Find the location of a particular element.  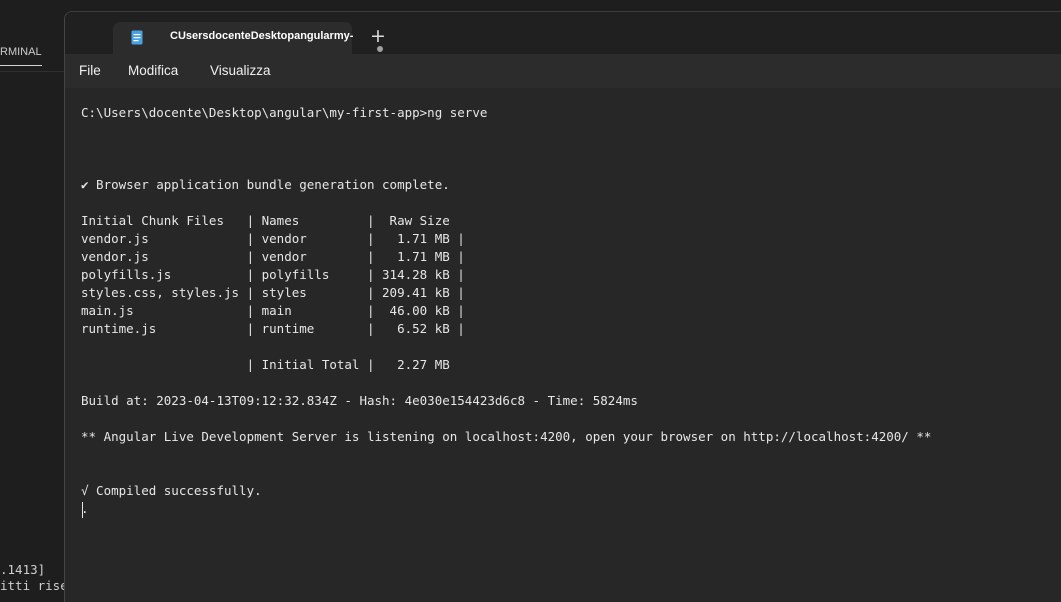

editor-line: polyfills.js | polyfills | 314.28 kB | is located at coordinates (273, 274).